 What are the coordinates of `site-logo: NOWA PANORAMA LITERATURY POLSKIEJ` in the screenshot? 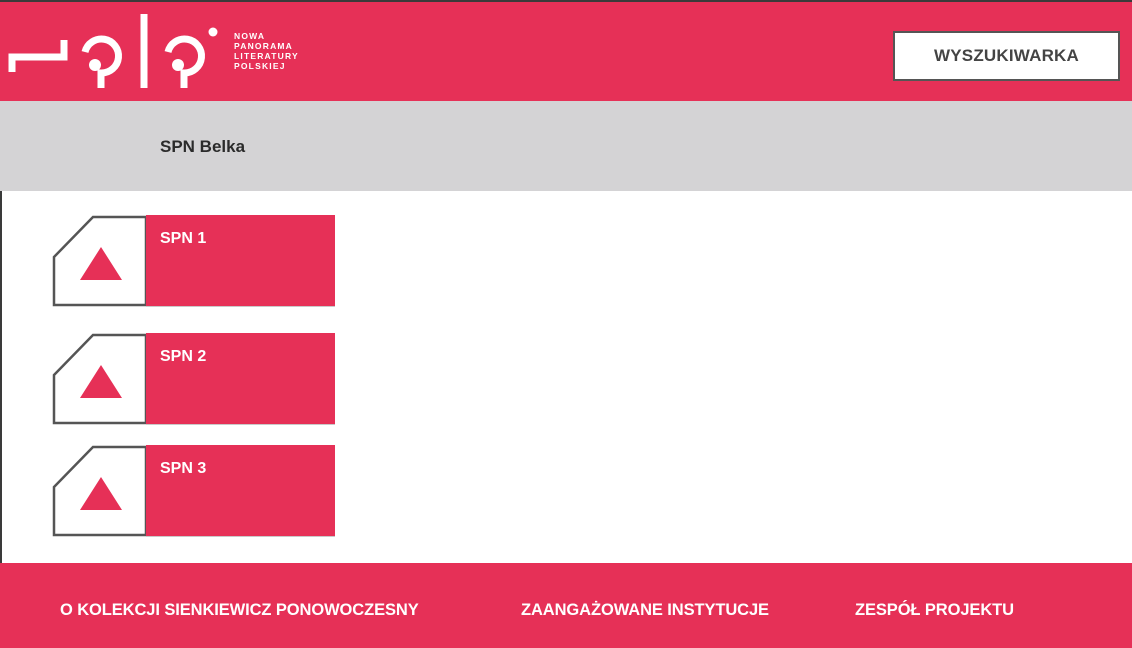 It's located at (163, 53).